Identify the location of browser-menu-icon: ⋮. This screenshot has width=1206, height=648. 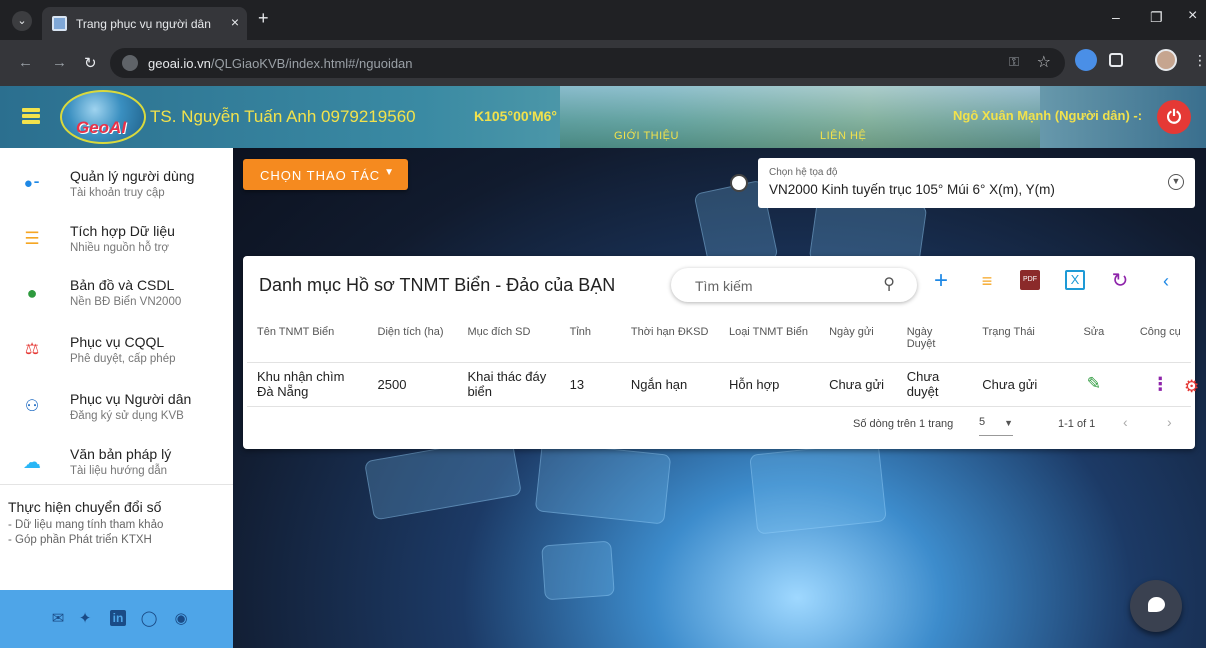
(1199, 60).